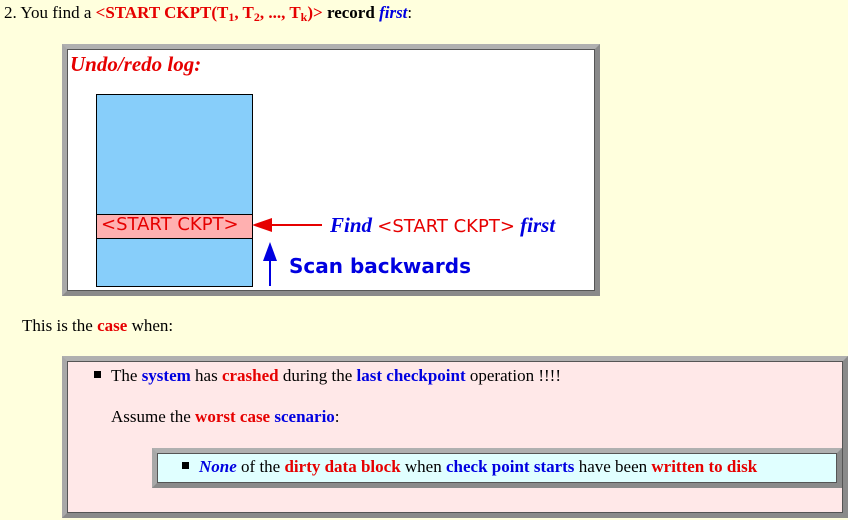  Describe the element at coordinates (380, 266) in the screenshot. I see `scan-backwards-label: Scan backwards` at that location.